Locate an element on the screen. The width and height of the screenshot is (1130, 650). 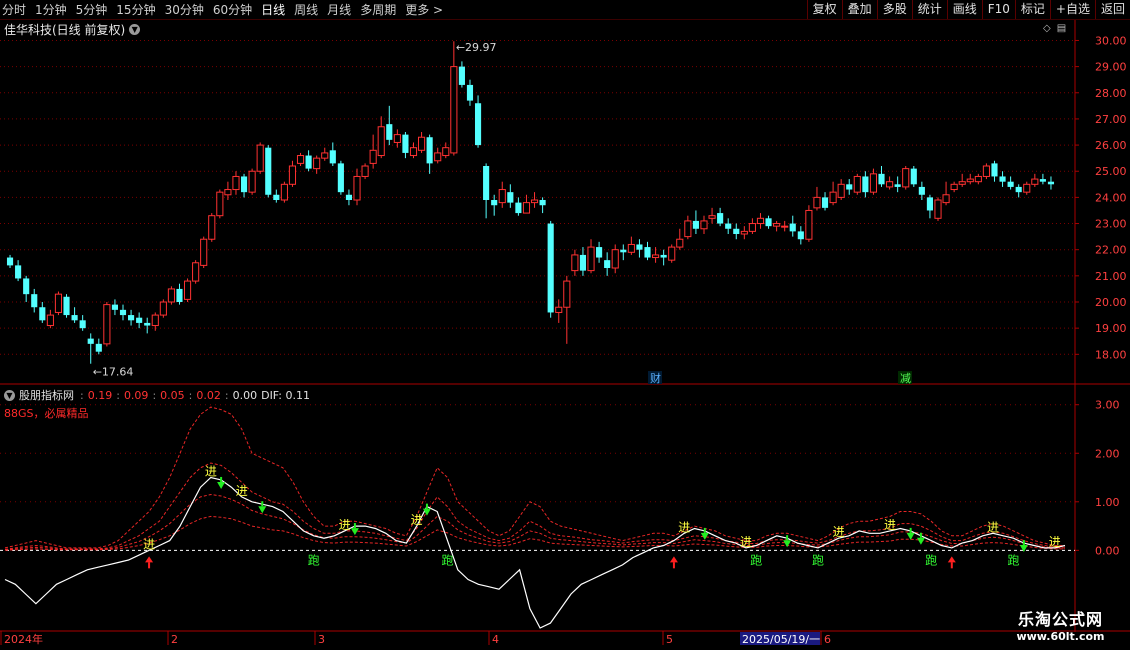
price-tick-label: 19.00 is located at coordinates (1111, 328).